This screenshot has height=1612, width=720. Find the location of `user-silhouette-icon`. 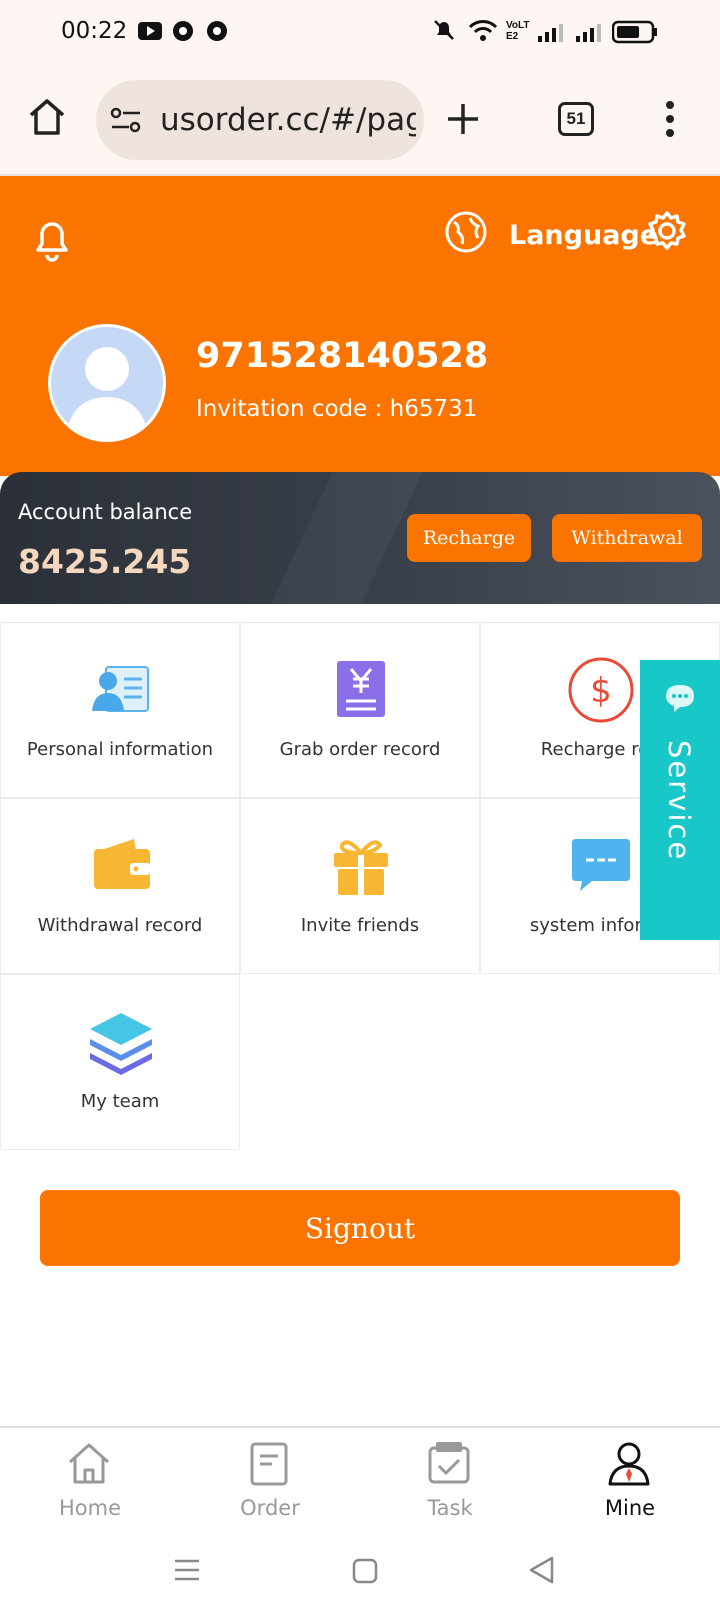

user-silhouette-icon is located at coordinates (107, 393).